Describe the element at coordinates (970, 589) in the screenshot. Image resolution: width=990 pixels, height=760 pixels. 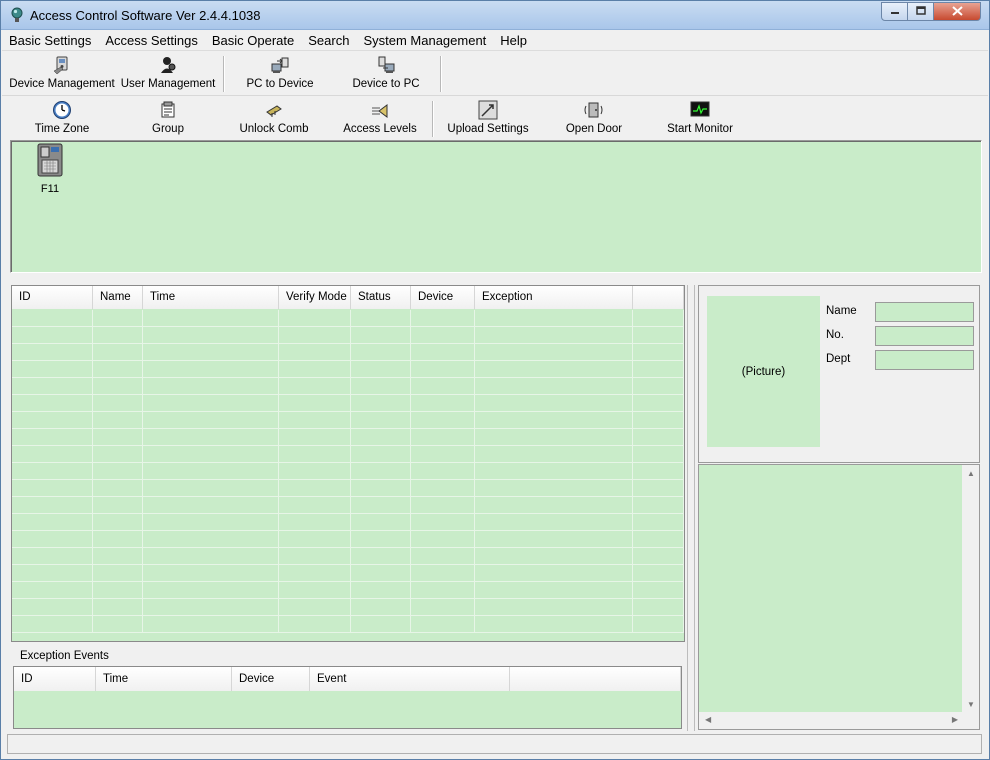
I see `vertical-scrollbar: ▲ ▼` at that location.